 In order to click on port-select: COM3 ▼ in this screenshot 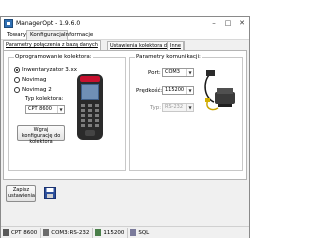, I will do `click(178, 72)`.